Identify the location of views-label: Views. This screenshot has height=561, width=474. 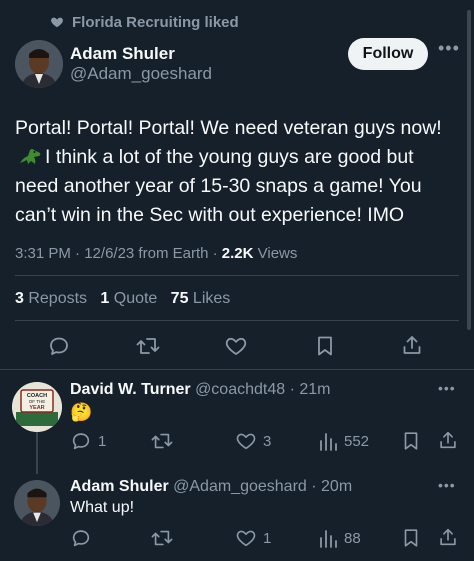
(275, 253).